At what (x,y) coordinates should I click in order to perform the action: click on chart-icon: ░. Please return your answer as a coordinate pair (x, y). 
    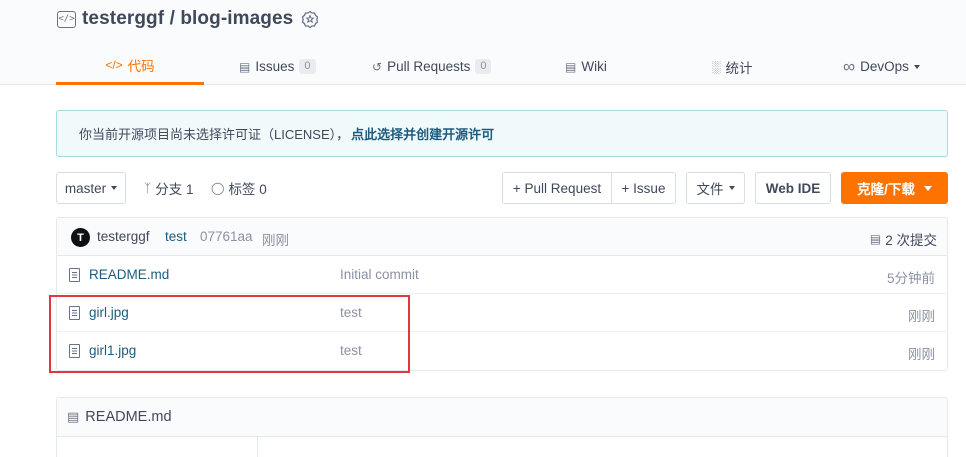
    Looking at the image, I should click on (716, 66).